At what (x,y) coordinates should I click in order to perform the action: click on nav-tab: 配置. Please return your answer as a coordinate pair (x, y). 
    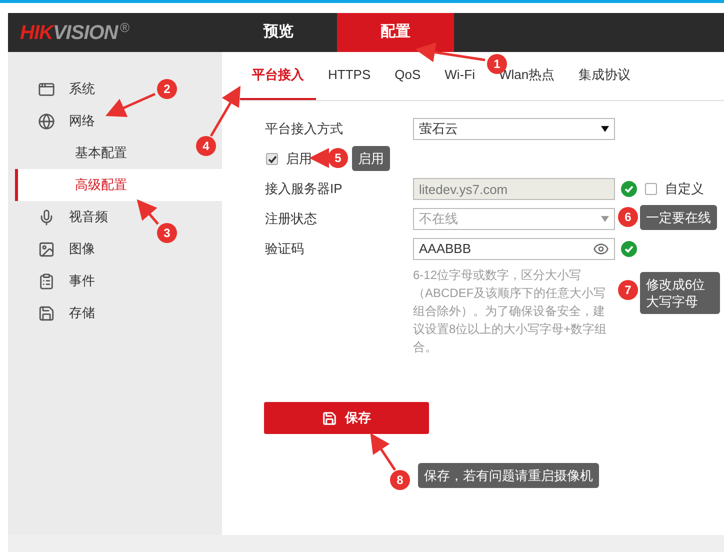
    Looking at the image, I should click on (395, 32).